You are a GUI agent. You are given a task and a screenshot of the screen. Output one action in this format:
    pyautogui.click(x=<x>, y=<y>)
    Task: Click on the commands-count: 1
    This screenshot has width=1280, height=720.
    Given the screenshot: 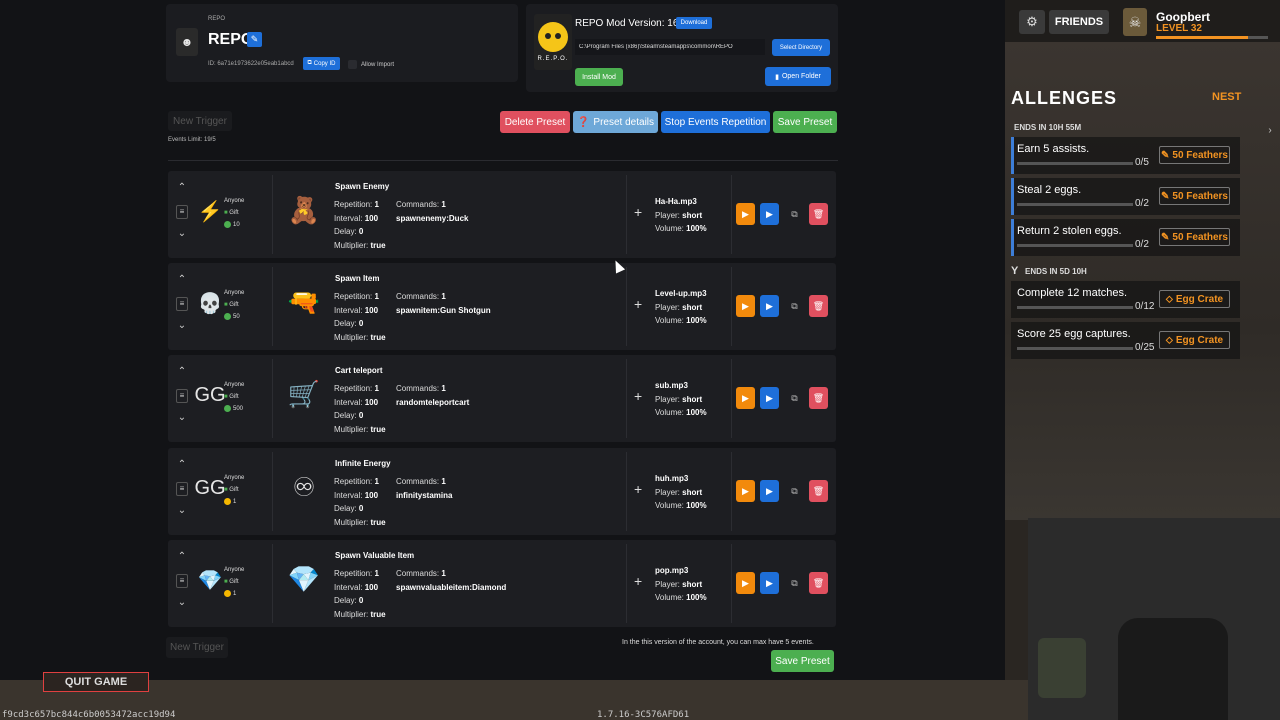 What is the action you would take?
    pyautogui.click(x=443, y=388)
    